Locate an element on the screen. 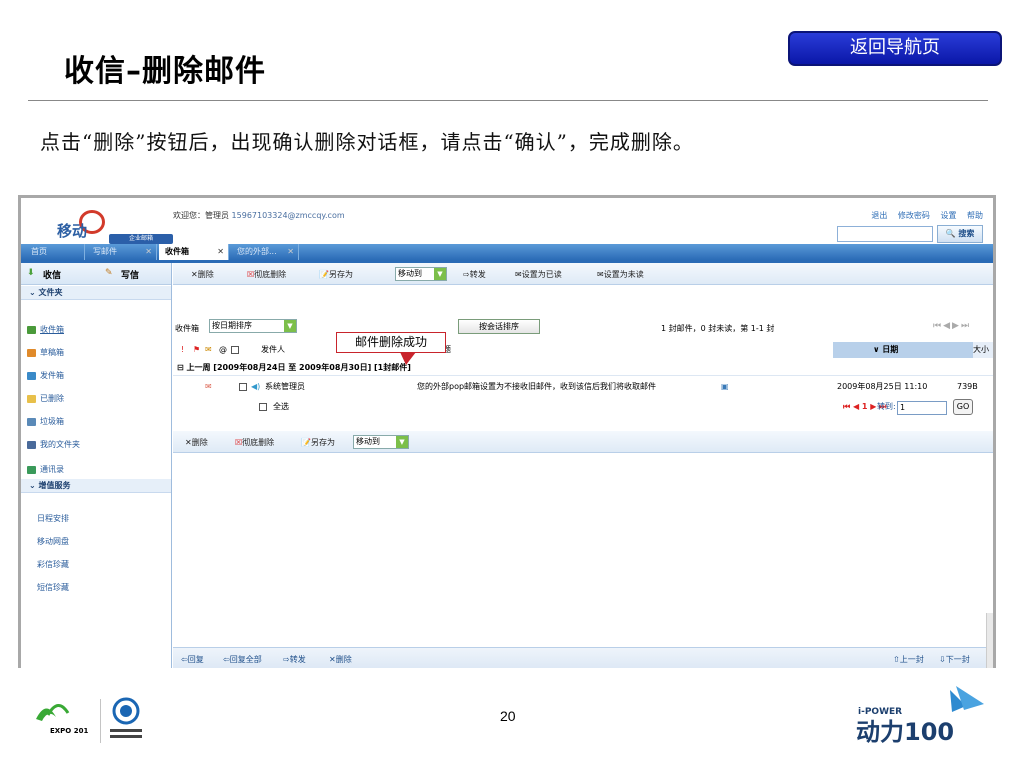 This screenshot has height=768, width=1024. forward-button: ⇨转发 is located at coordinates (474, 274).